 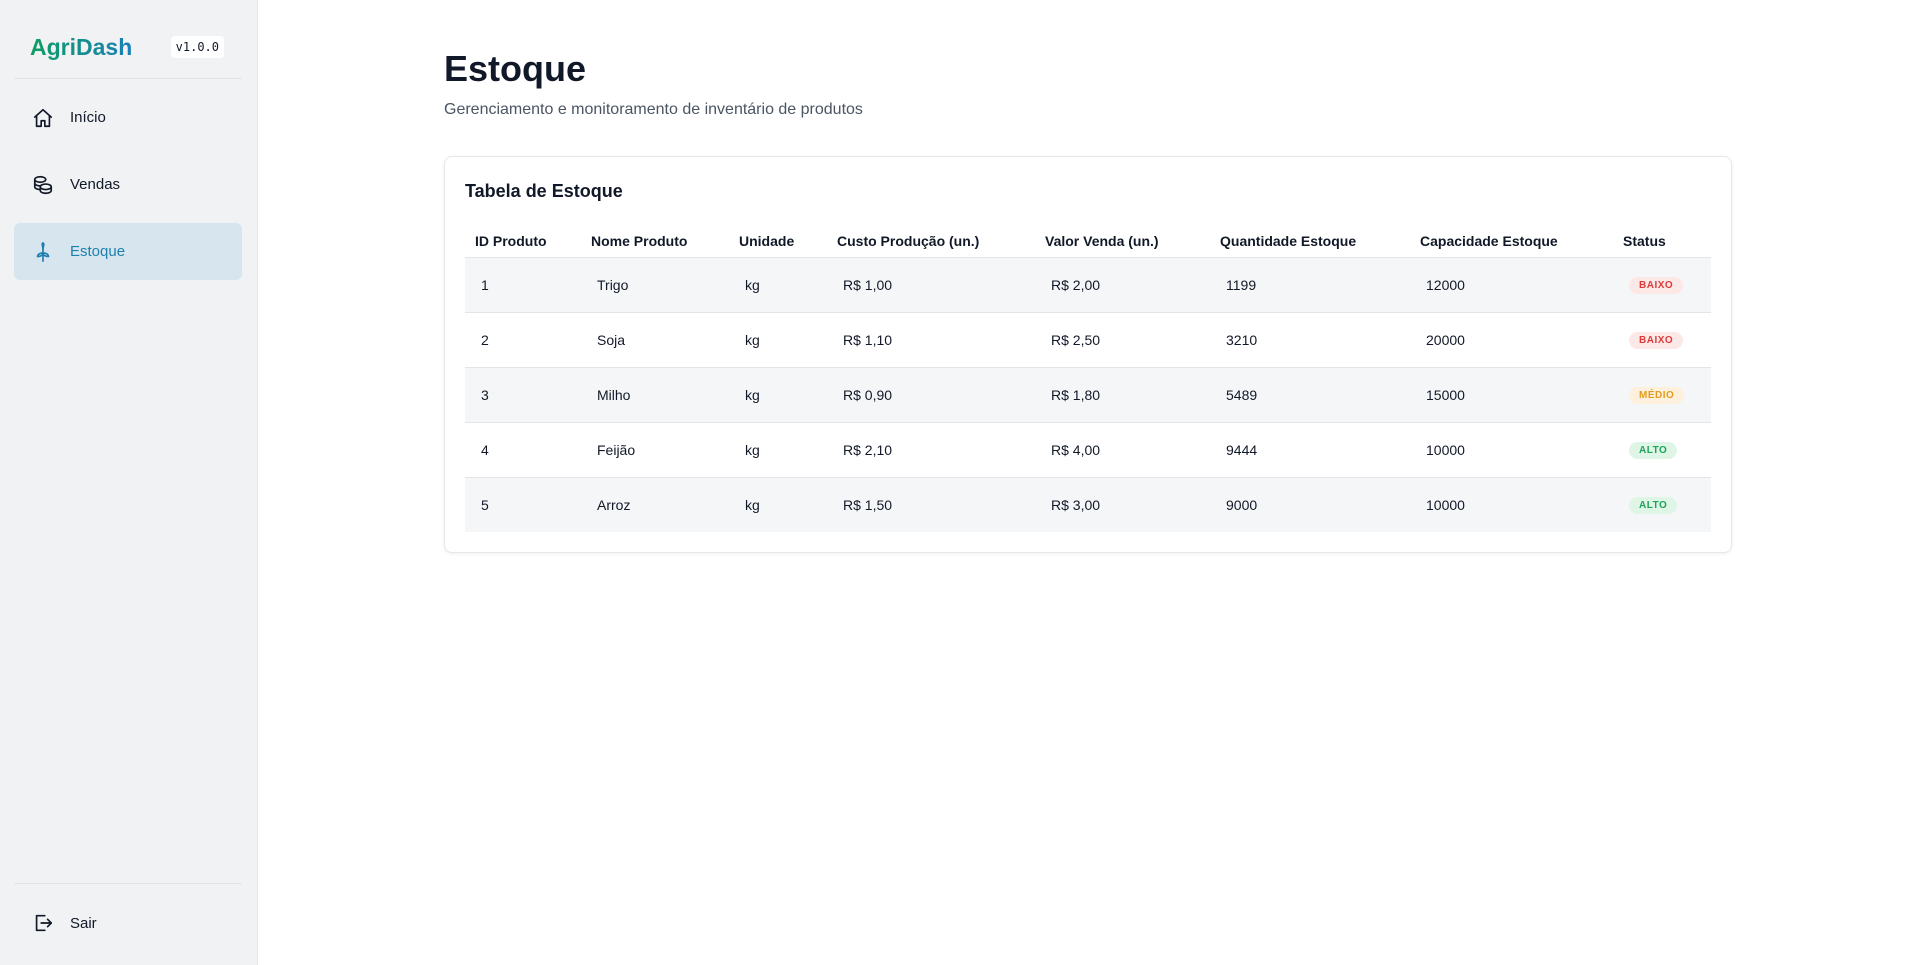 I want to click on sidebar-nav: Início Vendas Estoque, so click(x=128, y=189).